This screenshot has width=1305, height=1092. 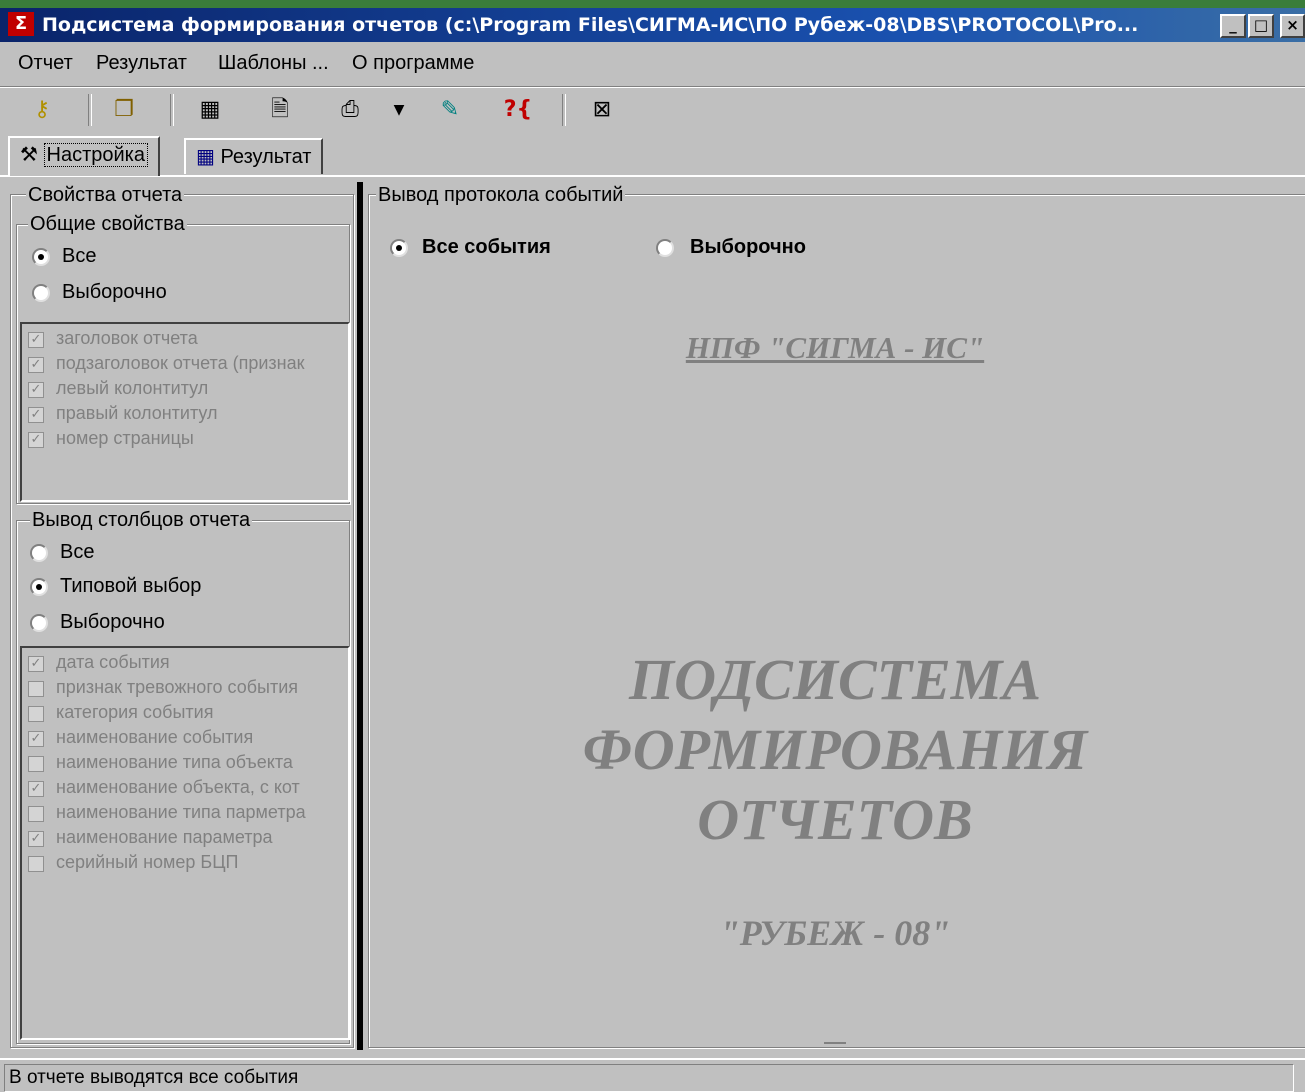 I want to click on all-events-radio, so click(x=399, y=248).